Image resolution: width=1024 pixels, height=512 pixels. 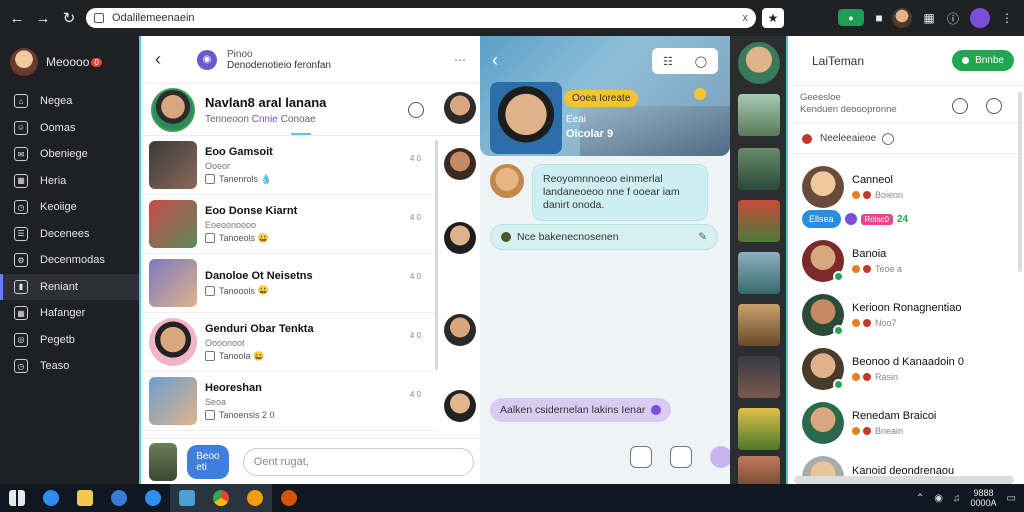 I want to click on cast-icon: ■, so click(x=879, y=18).